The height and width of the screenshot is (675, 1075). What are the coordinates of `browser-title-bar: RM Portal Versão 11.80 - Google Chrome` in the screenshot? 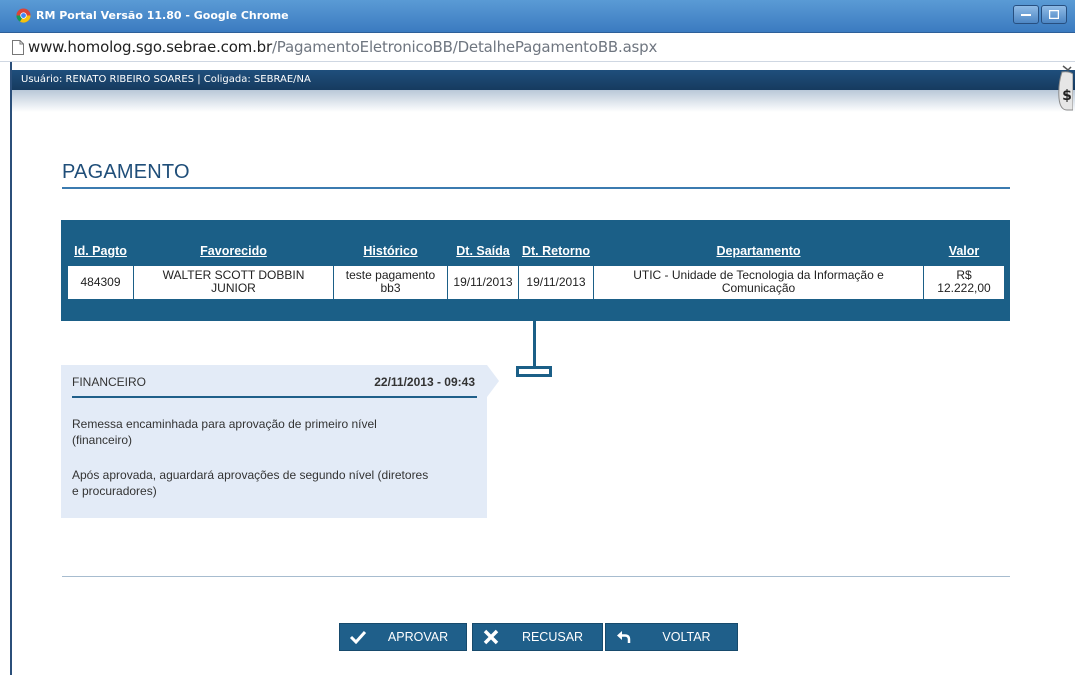 It's located at (537, 16).